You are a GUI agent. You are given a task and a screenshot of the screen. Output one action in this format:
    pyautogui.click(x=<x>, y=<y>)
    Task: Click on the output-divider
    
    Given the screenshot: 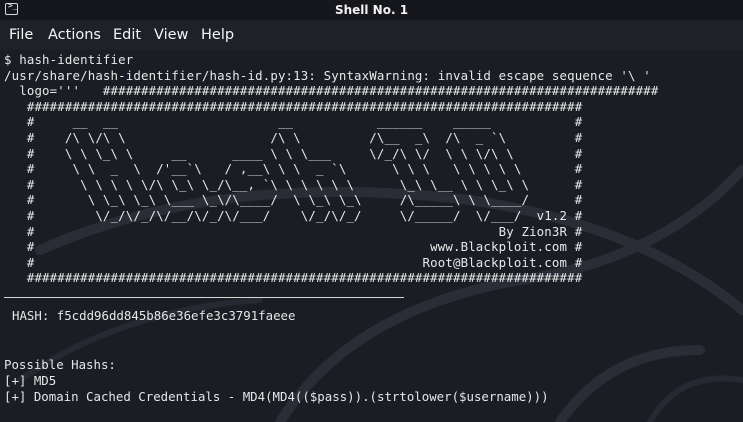 What is the action you would take?
    pyautogui.click(x=204, y=297)
    